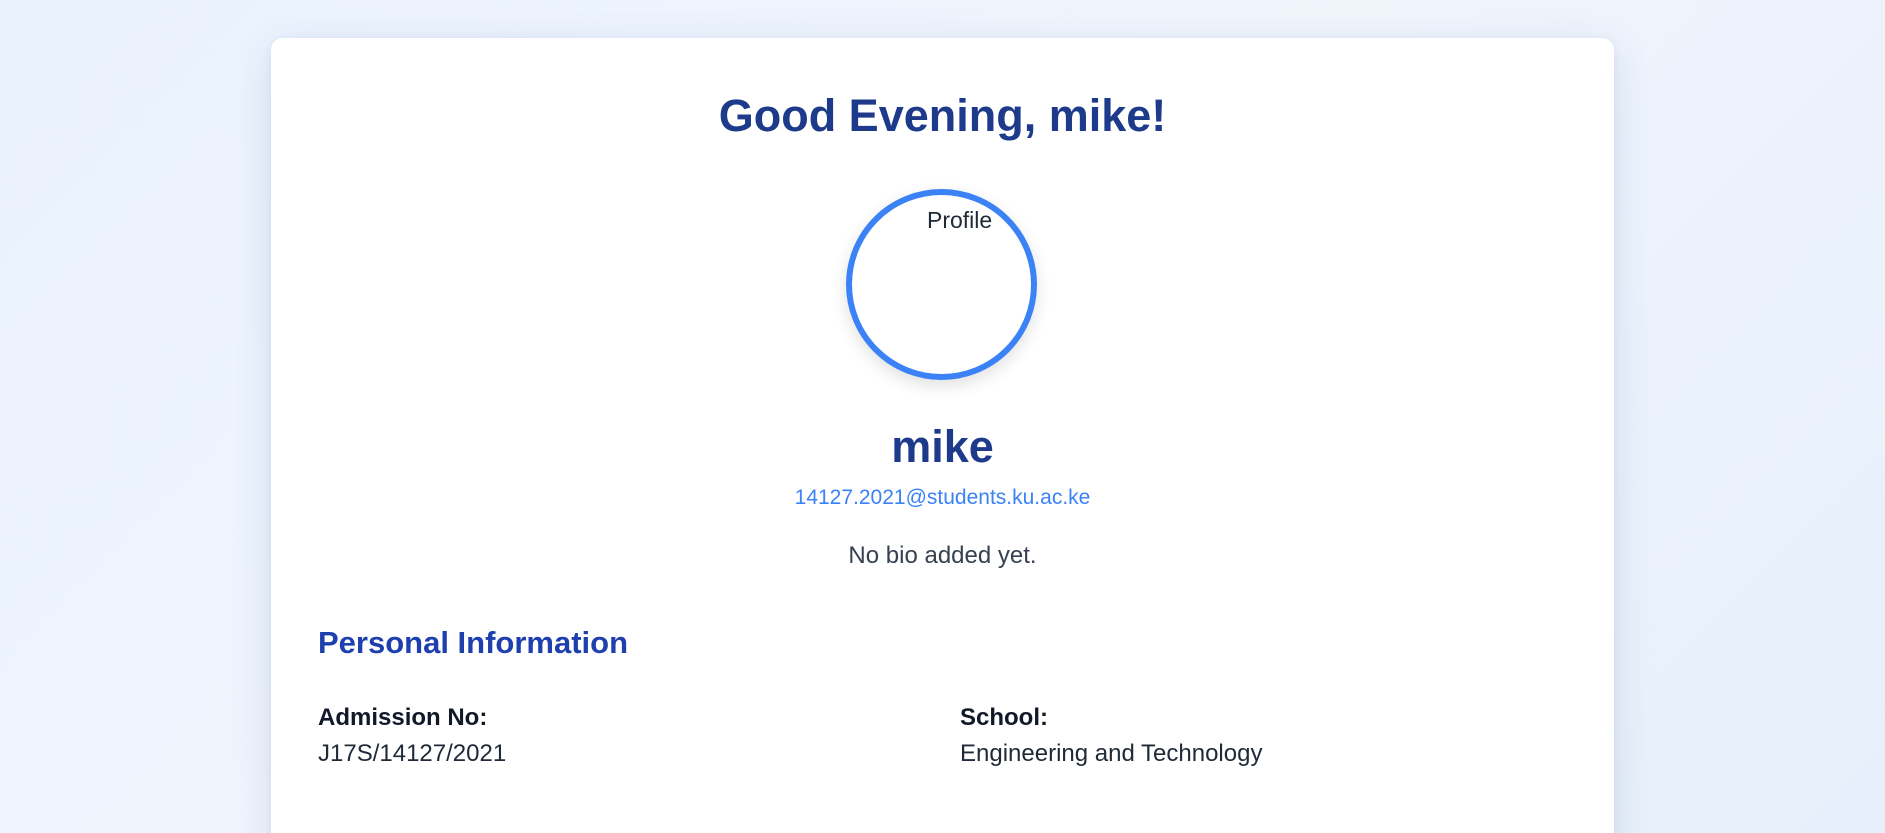 The image size is (1885, 833). Describe the element at coordinates (942, 555) in the screenshot. I see `profile-bio: No bio added yet.` at that location.